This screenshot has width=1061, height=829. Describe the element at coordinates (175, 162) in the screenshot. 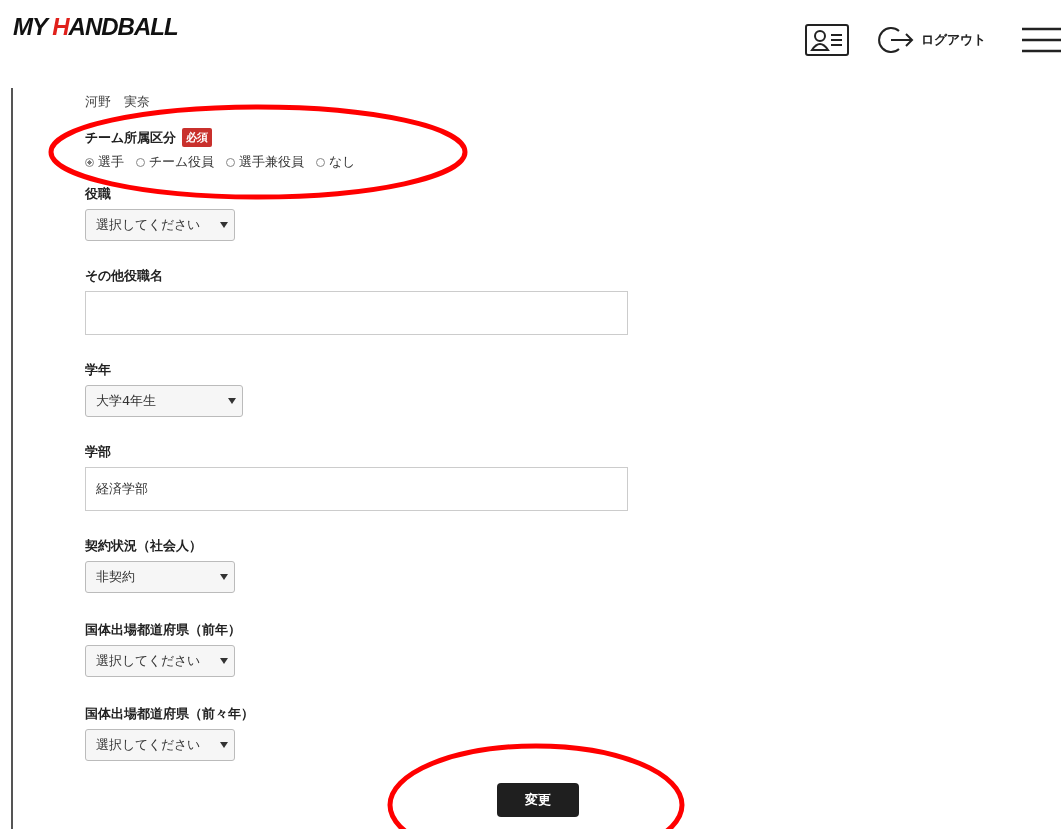

I see `radio-option: チーム役員` at that location.